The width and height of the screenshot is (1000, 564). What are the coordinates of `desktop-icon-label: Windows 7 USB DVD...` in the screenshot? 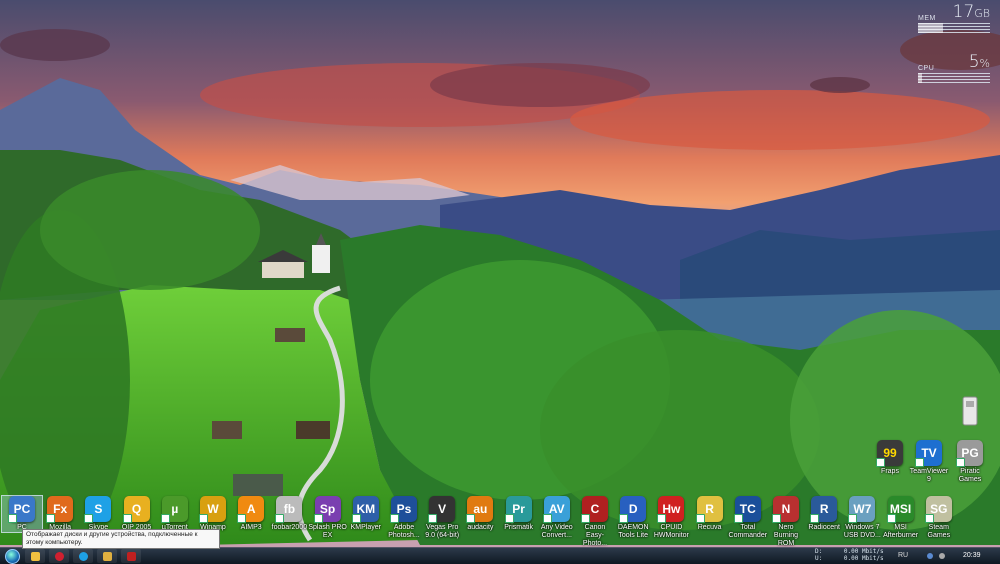 It's located at (862, 531).